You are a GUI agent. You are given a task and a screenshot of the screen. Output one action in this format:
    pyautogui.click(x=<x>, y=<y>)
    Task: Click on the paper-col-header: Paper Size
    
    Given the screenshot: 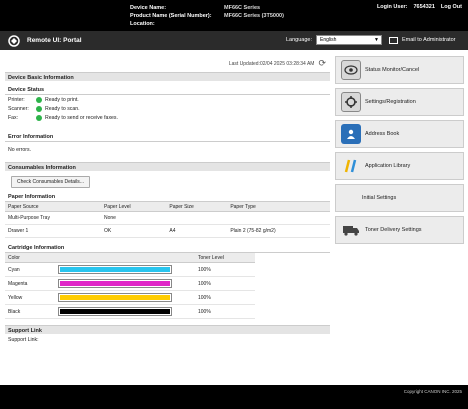 What is the action you would take?
    pyautogui.click(x=197, y=207)
    